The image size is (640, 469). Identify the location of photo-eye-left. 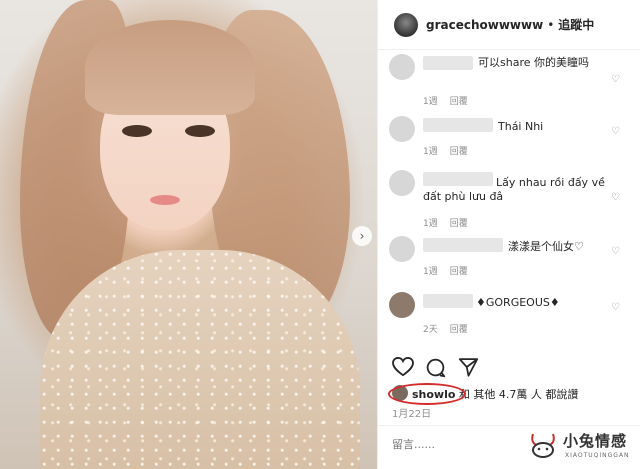
(137, 131).